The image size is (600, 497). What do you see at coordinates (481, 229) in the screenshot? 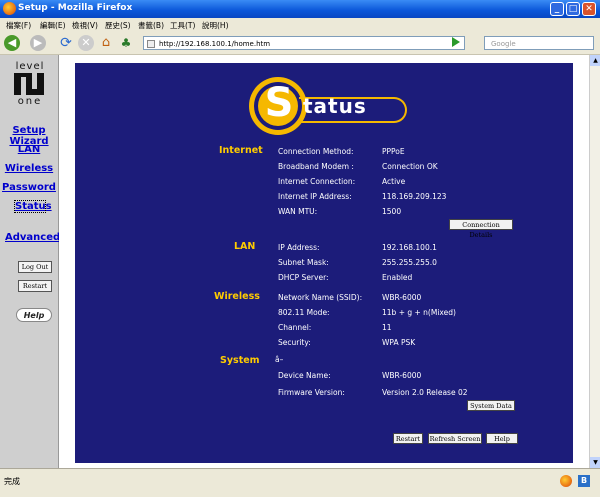
I see `connection-details-button: Connection Details` at bounding box center [481, 229].